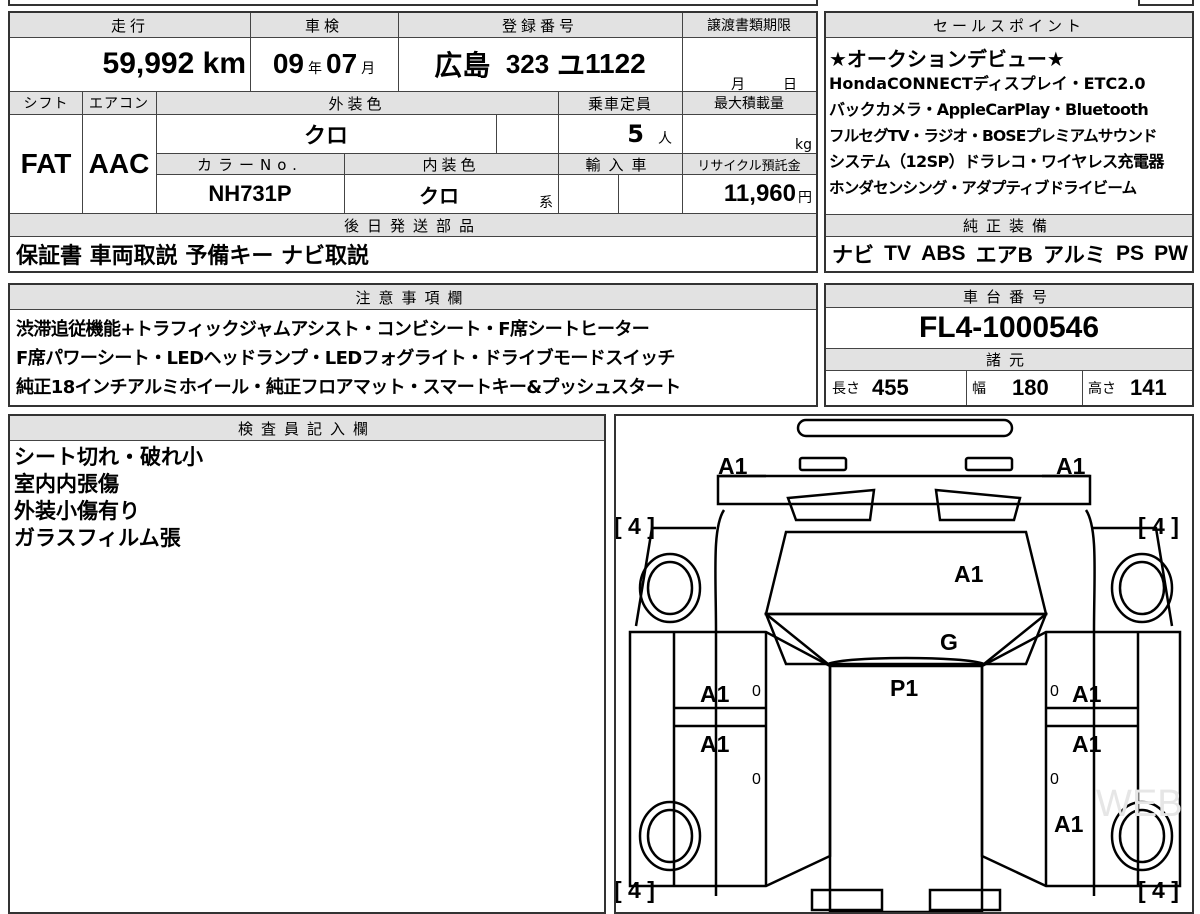  I want to click on later-parts-text: 保証書 車両取説 予備キー ナビ取説, so click(192, 256).